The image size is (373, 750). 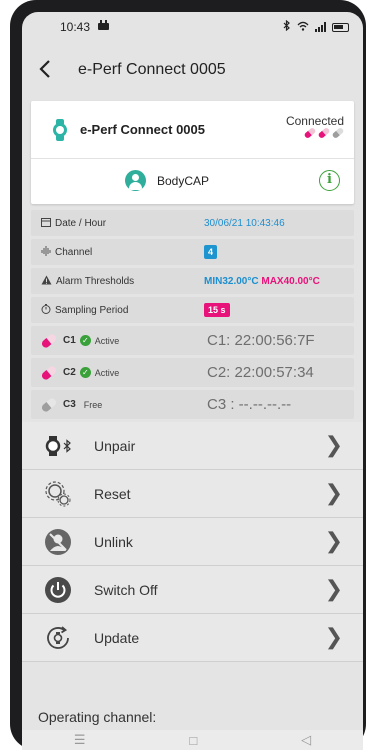 I want to click on chip-name: C3, so click(x=69, y=404).